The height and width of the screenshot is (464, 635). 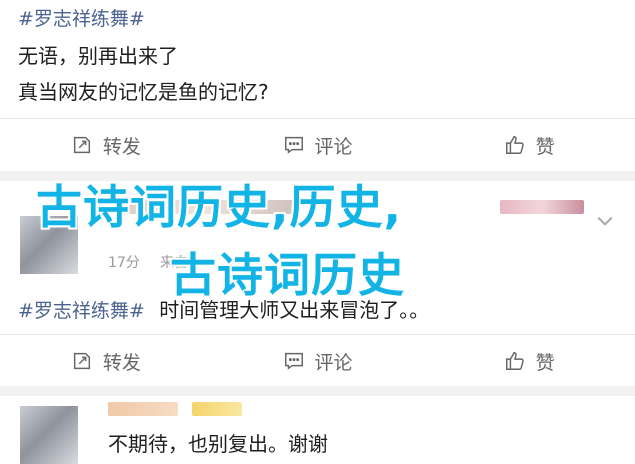 What do you see at coordinates (219, 207) in the screenshot?
I see `overlay-title-line1: 古诗词历史,历史,` at bounding box center [219, 207].